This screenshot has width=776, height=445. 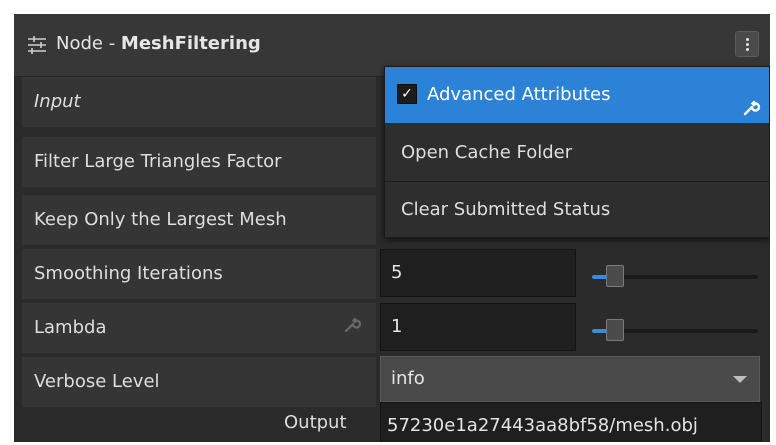 I want to click on node-menu-button, so click(x=747, y=44).